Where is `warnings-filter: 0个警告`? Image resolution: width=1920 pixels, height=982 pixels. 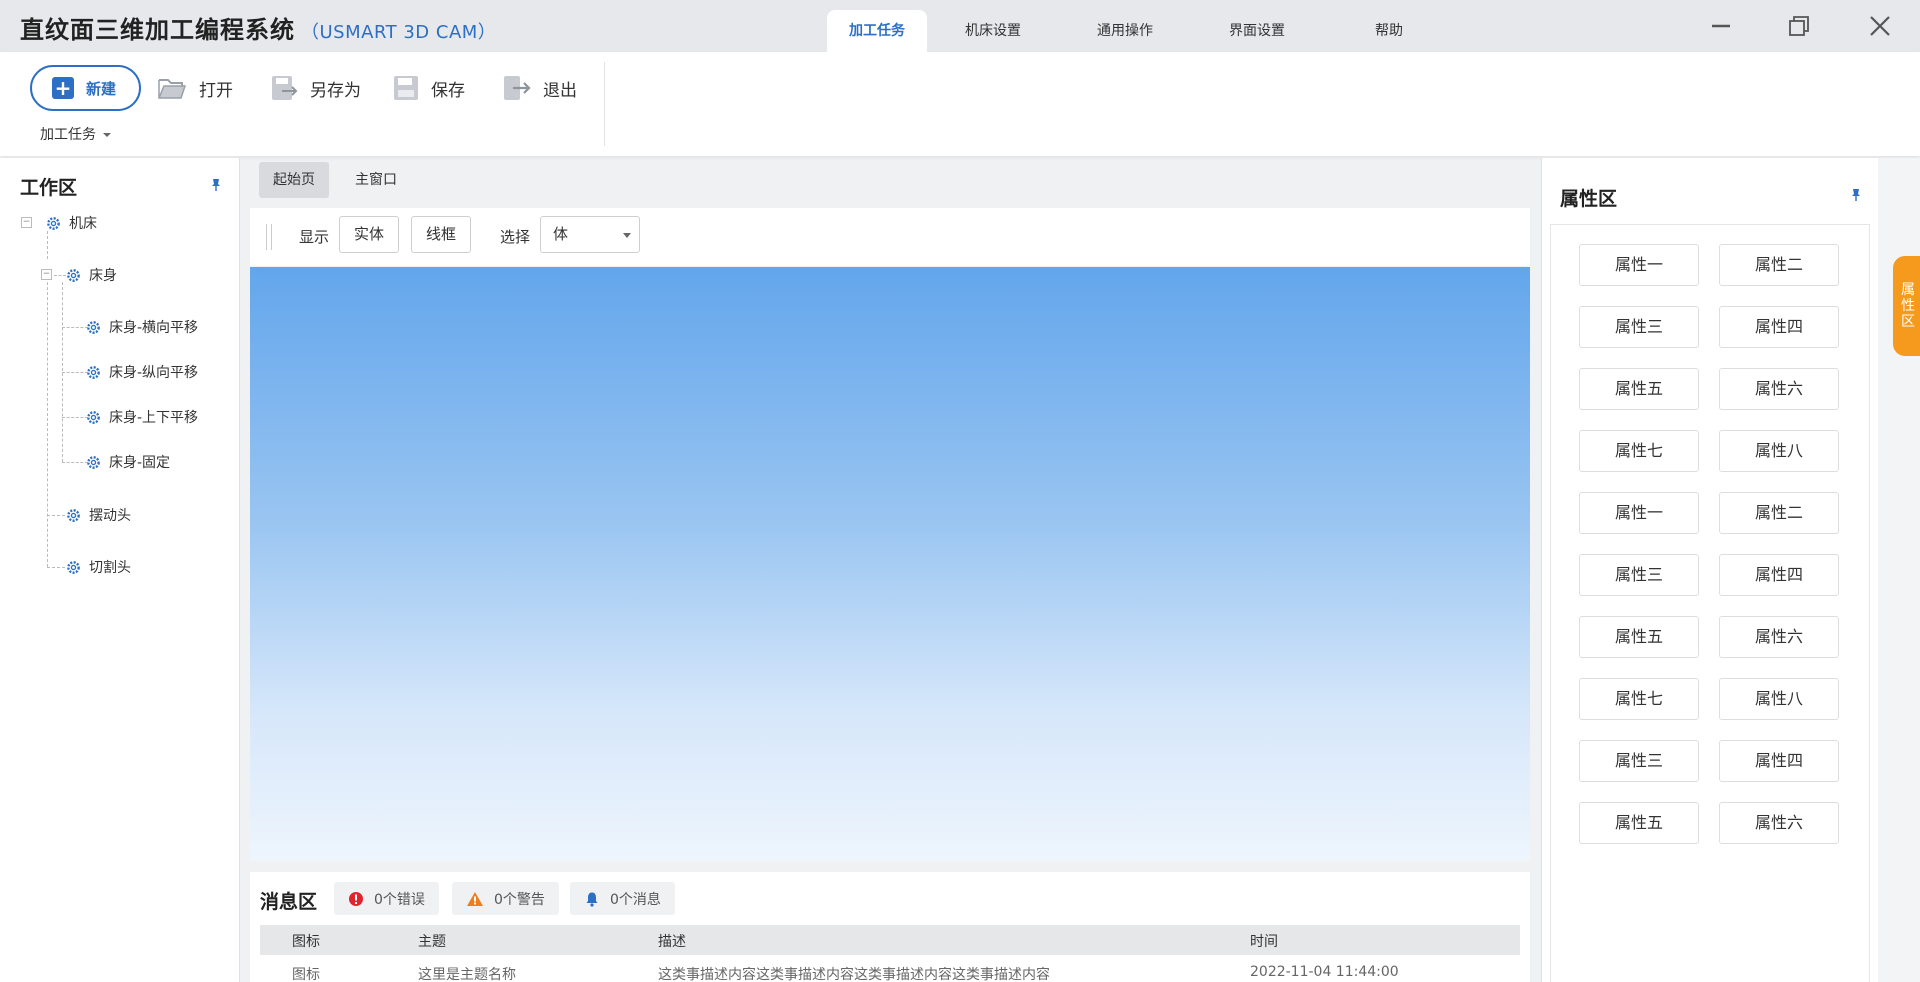
warnings-filter: 0个警告 is located at coordinates (505, 898).